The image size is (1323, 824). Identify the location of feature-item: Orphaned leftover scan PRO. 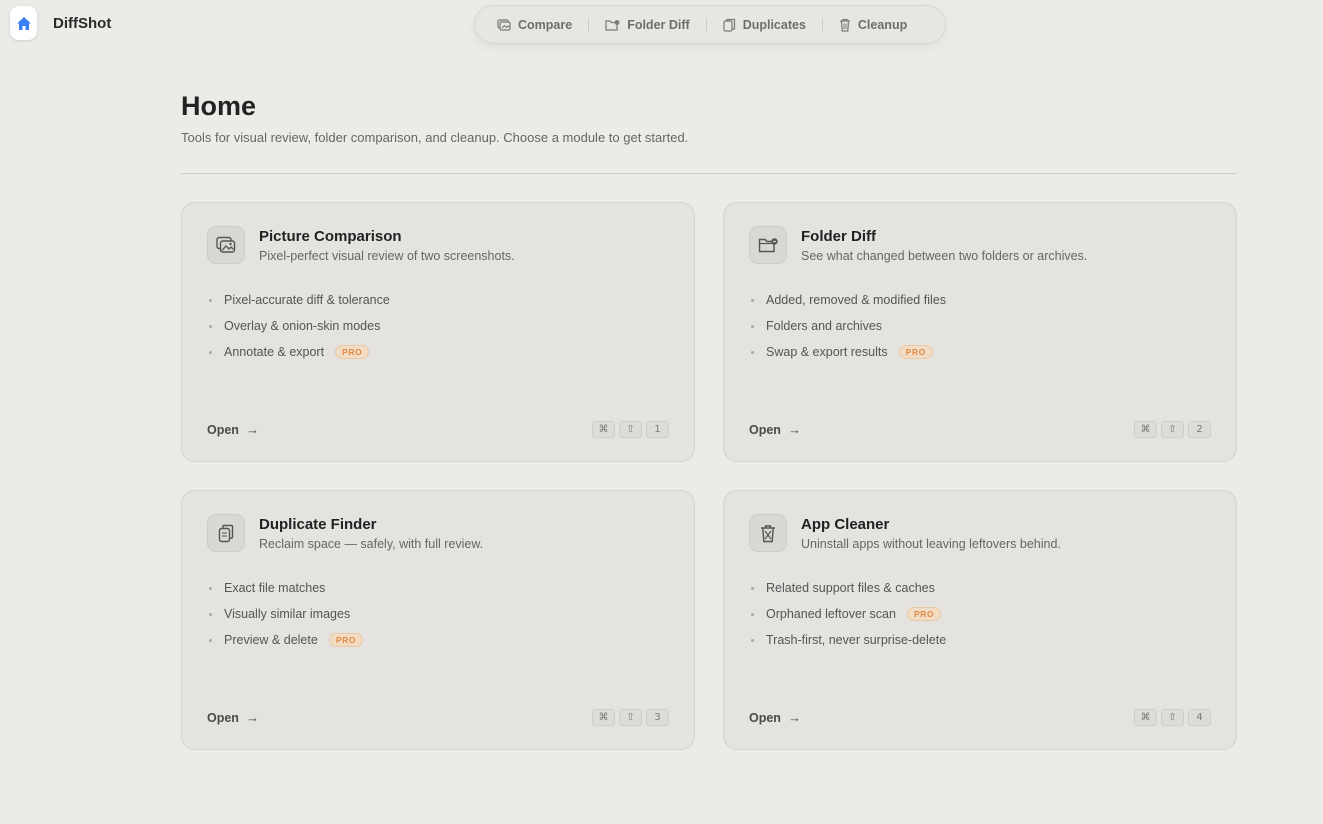
(848, 614).